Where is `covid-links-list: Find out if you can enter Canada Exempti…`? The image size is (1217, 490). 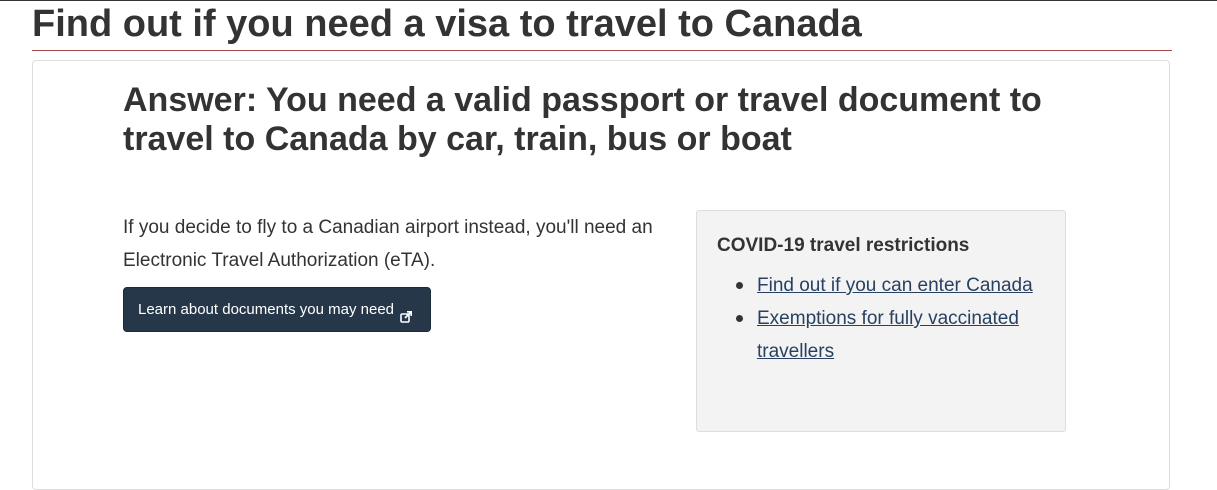 covid-links-list: Find out if you can enter Canada Exempti… is located at coordinates (877, 318).